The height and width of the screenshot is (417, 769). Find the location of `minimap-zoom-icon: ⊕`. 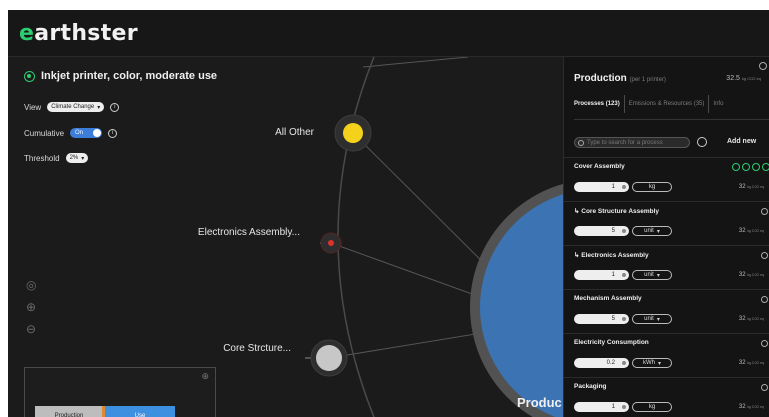

minimap-zoom-icon: ⊕ is located at coordinates (205, 376).